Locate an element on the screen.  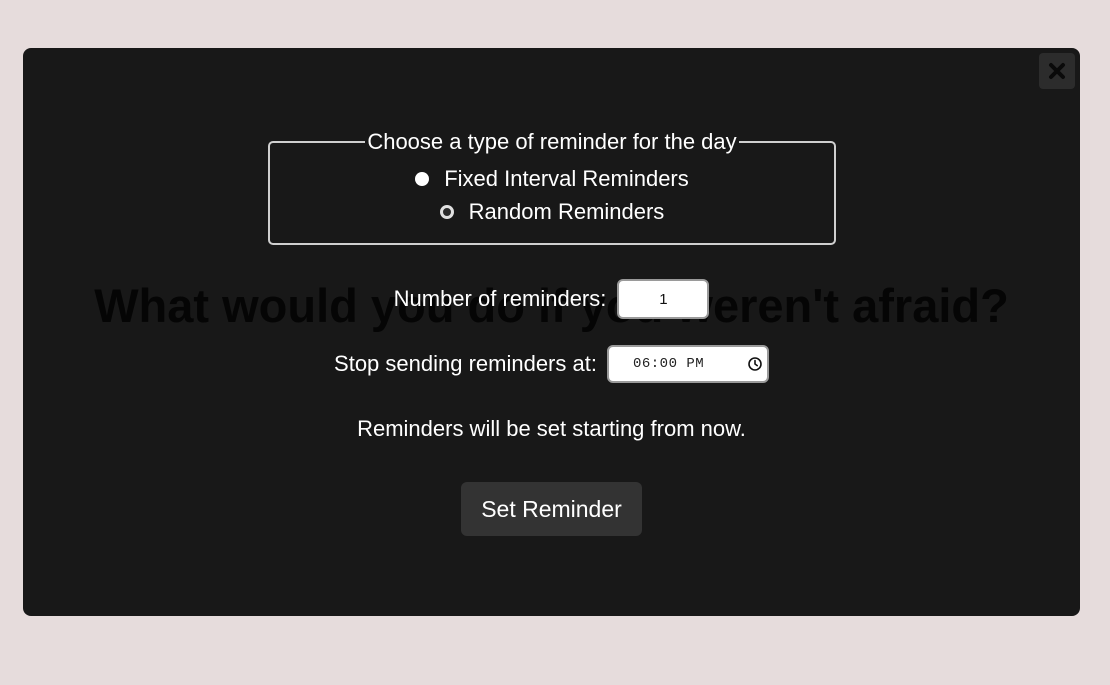
reminder-type-legend: Choose a type of reminder for the day is located at coordinates (552, 141).